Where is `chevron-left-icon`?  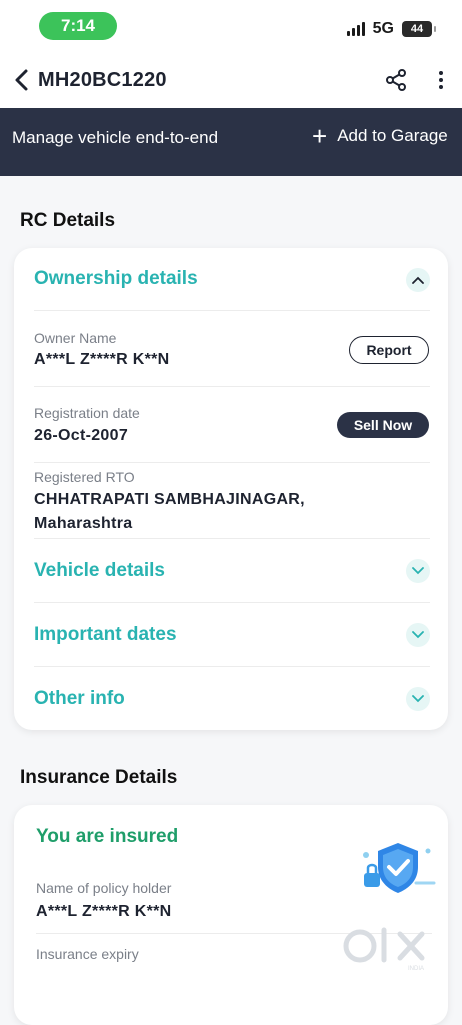
chevron-left-icon is located at coordinates (21, 80).